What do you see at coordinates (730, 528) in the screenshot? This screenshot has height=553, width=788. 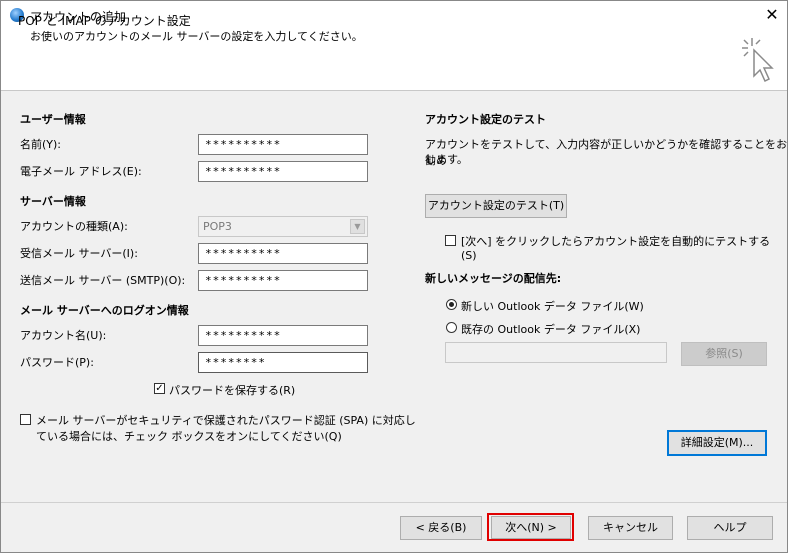 I see `help-button: ヘルプ` at bounding box center [730, 528].